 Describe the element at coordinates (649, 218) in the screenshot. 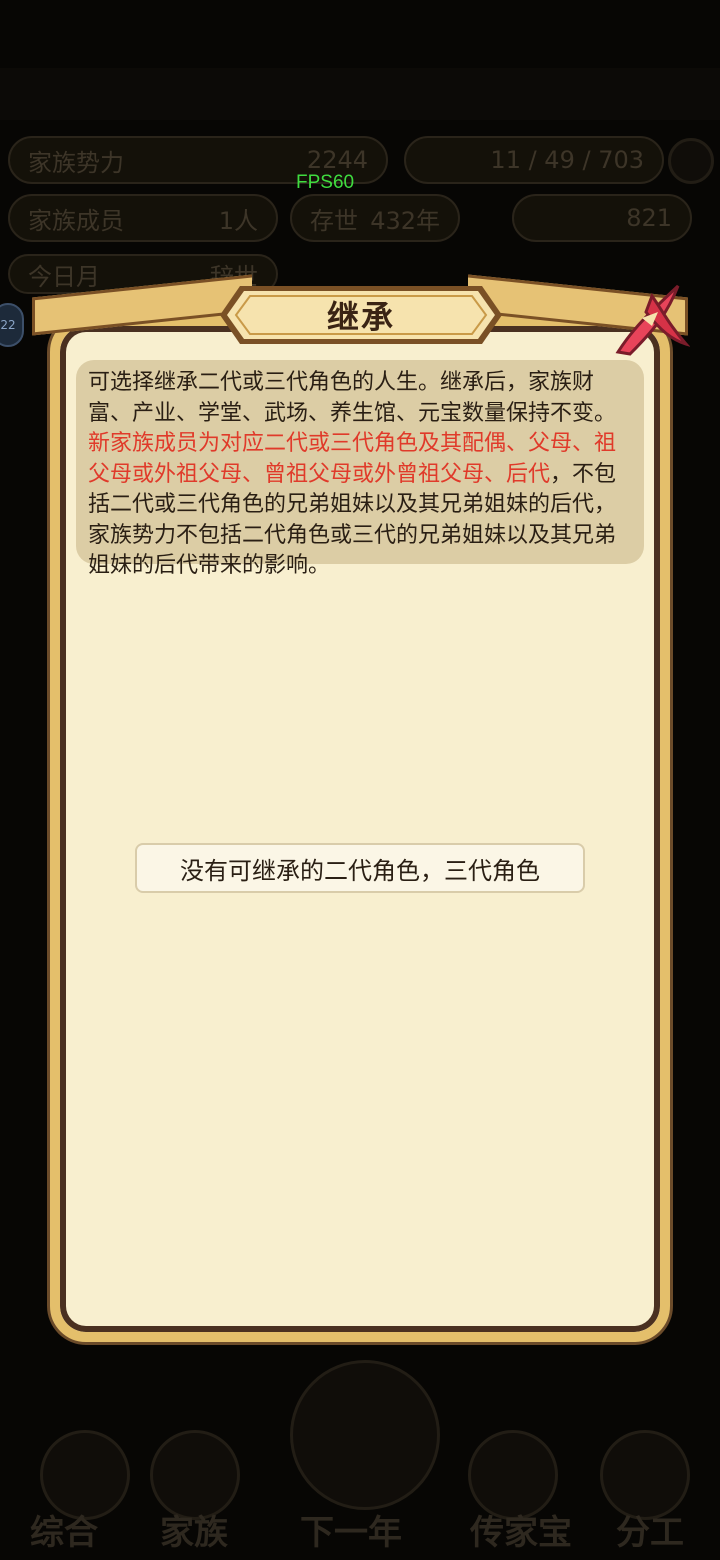

I see `gold-value: 821` at that location.